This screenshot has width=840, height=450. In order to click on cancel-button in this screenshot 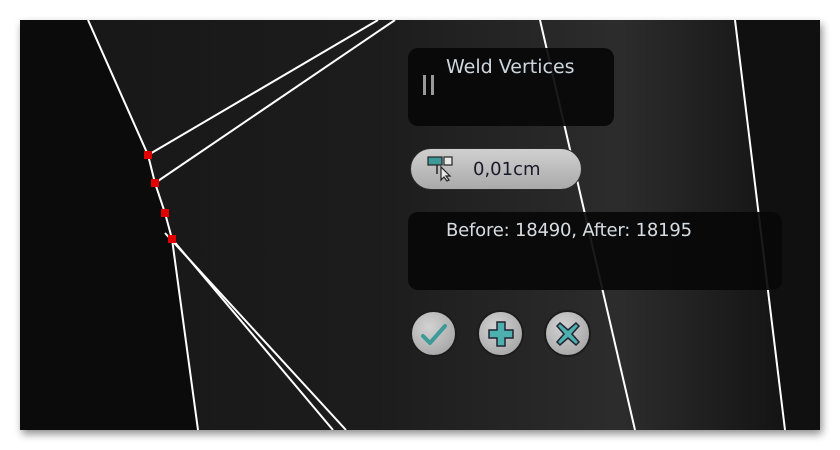, I will do `click(567, 333)`.